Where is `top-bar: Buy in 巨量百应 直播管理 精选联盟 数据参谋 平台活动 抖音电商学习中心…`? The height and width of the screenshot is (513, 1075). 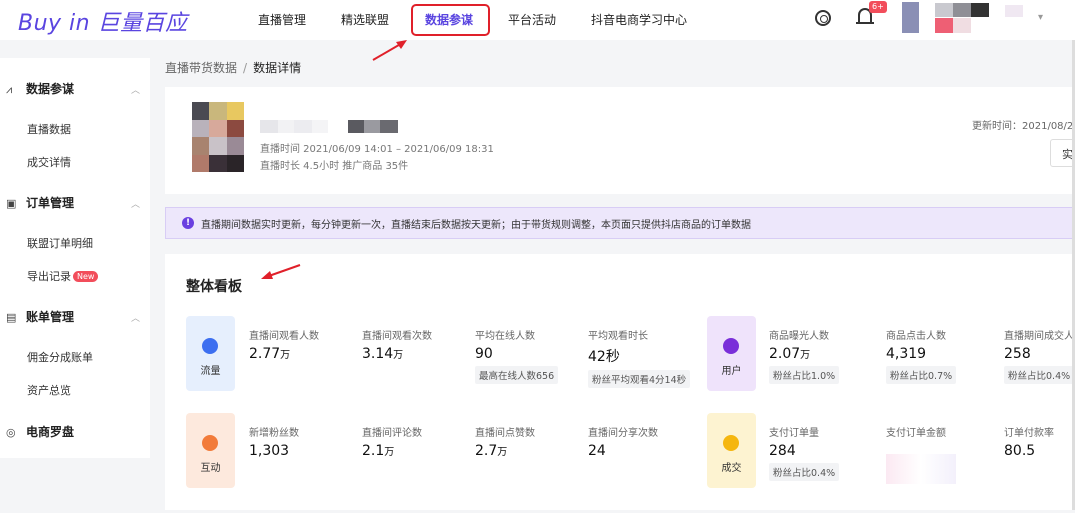 top-bar: Buy in 巨量百应 直播管理 精选联盟 数据参谋 平台活动 抖音电商学习中心… is located at coordinates (537, 20).